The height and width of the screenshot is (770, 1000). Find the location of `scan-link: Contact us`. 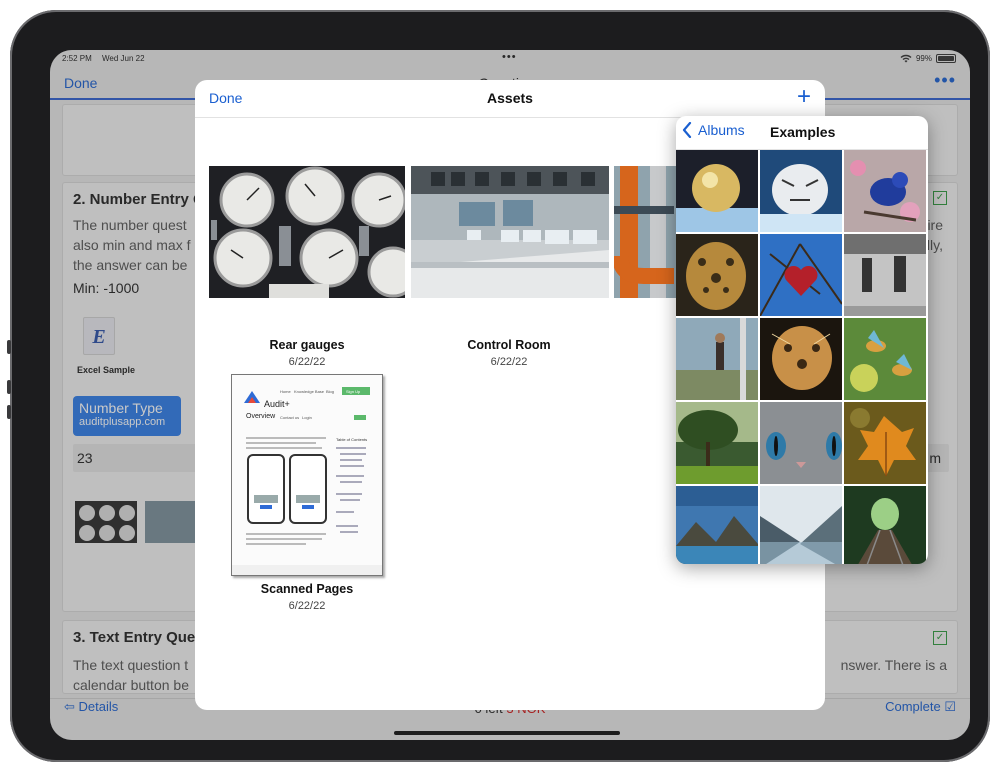

scan-link: Contact us is located at coordinates (290, 417).